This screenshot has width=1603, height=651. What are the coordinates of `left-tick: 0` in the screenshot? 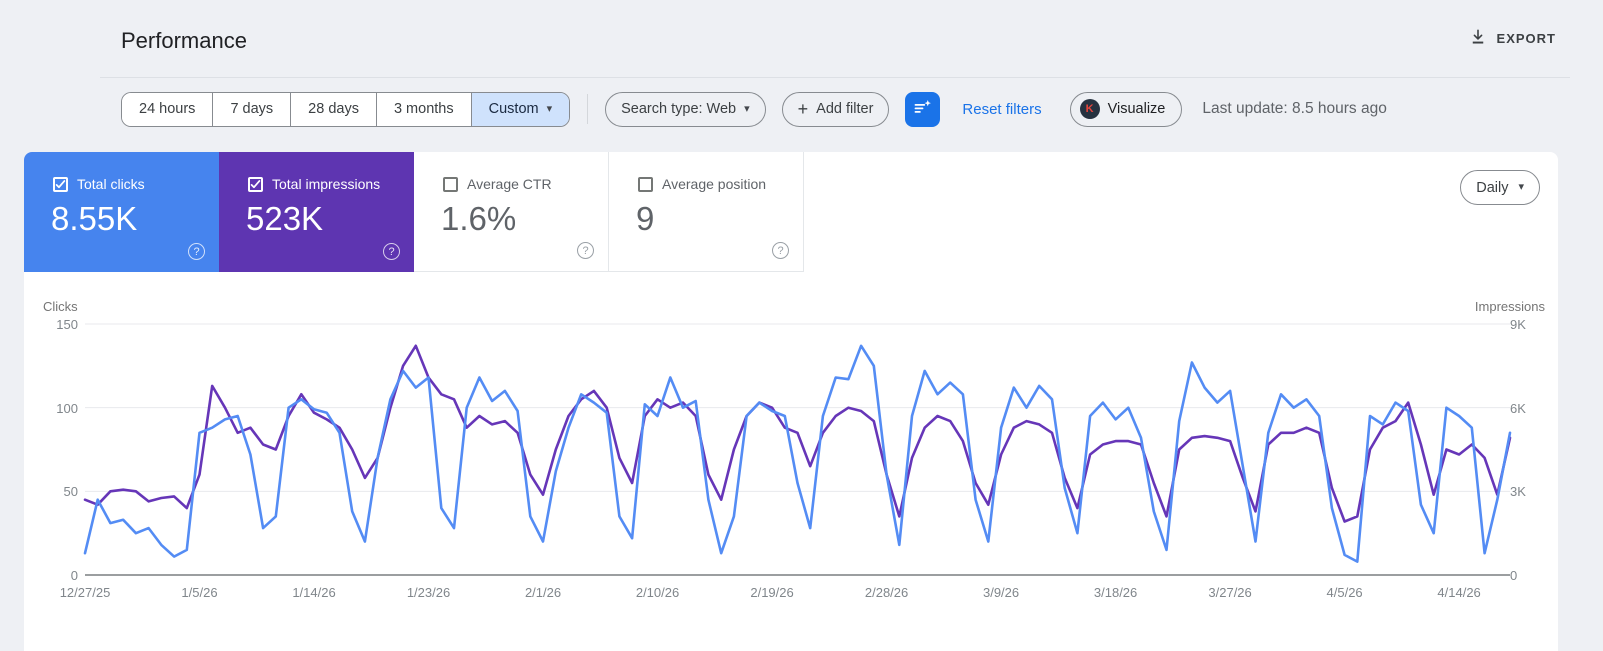 It's located at (74, 575).